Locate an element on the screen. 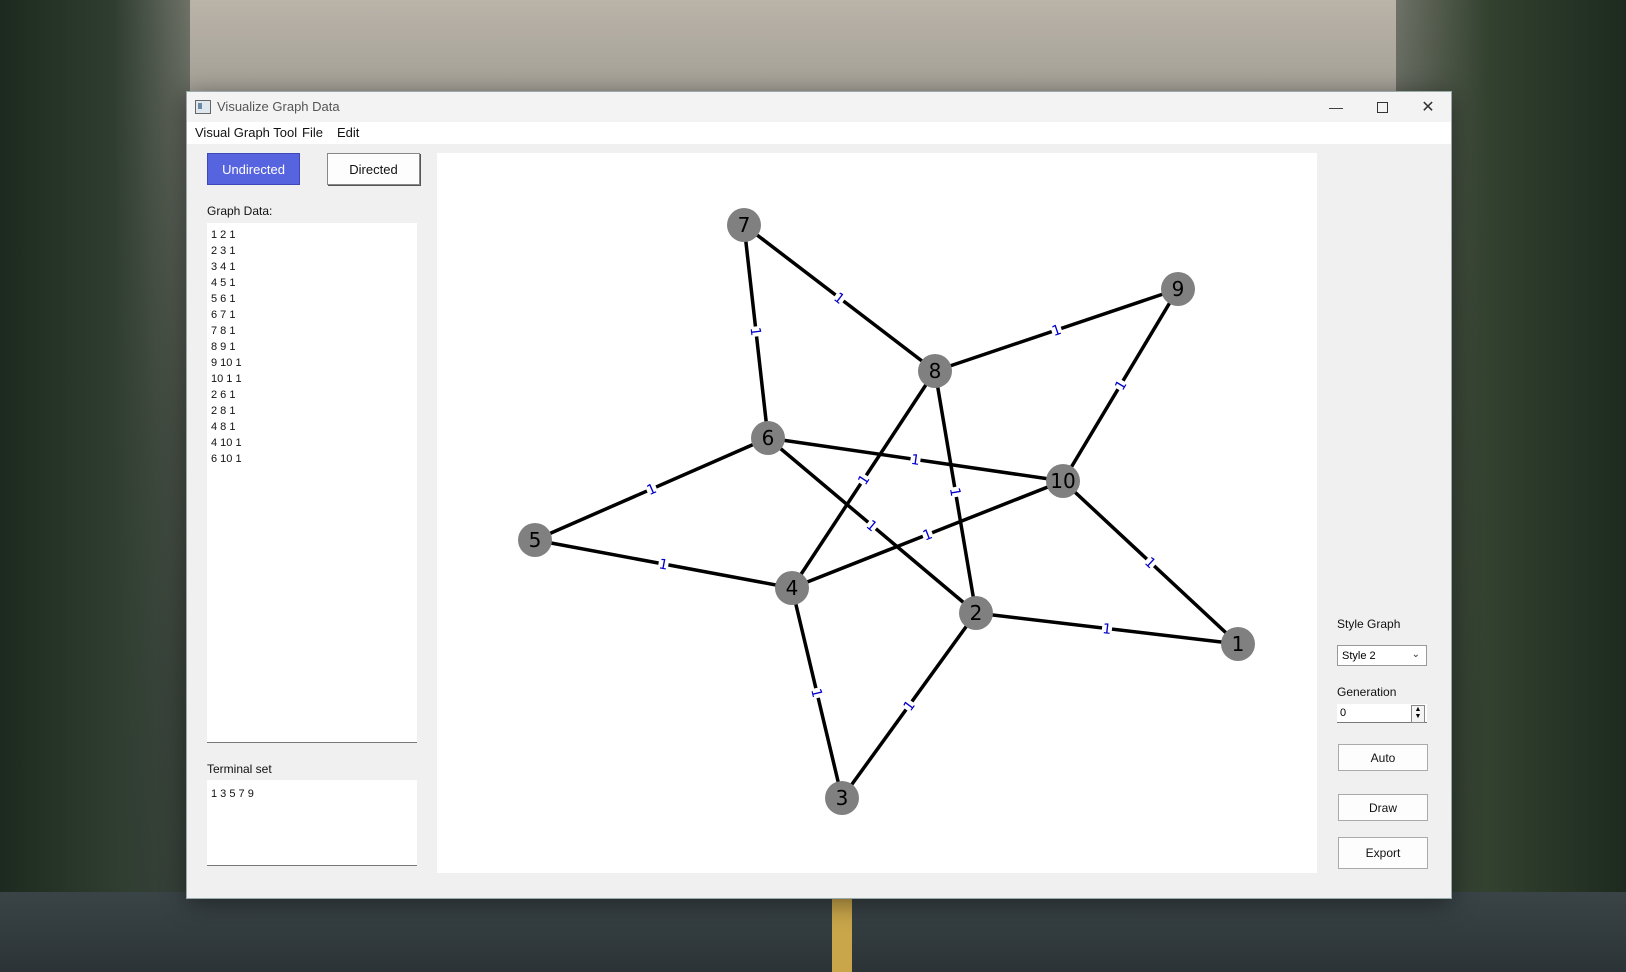 The height and width of the screenshot is (972, 1626). maximize-icon is located at coordinates (1382, 107).